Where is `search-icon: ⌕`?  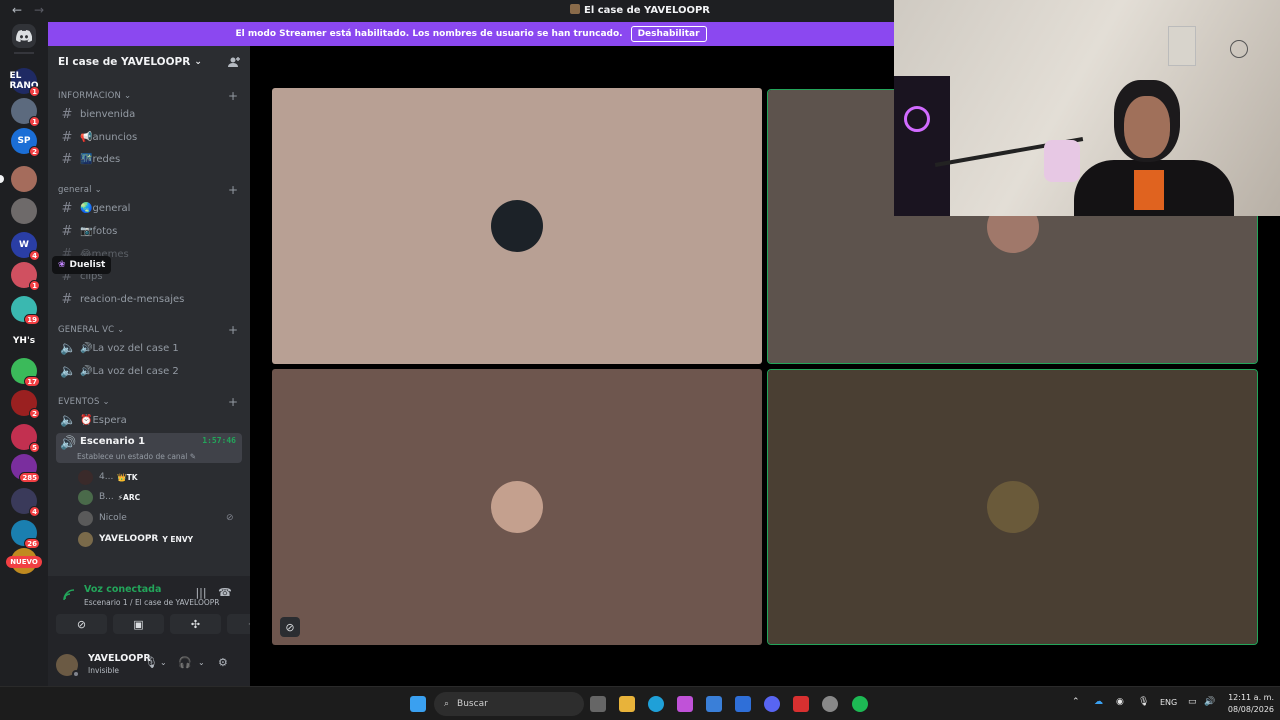 search-icon: ⌕ is located at coordinates (447, 704).